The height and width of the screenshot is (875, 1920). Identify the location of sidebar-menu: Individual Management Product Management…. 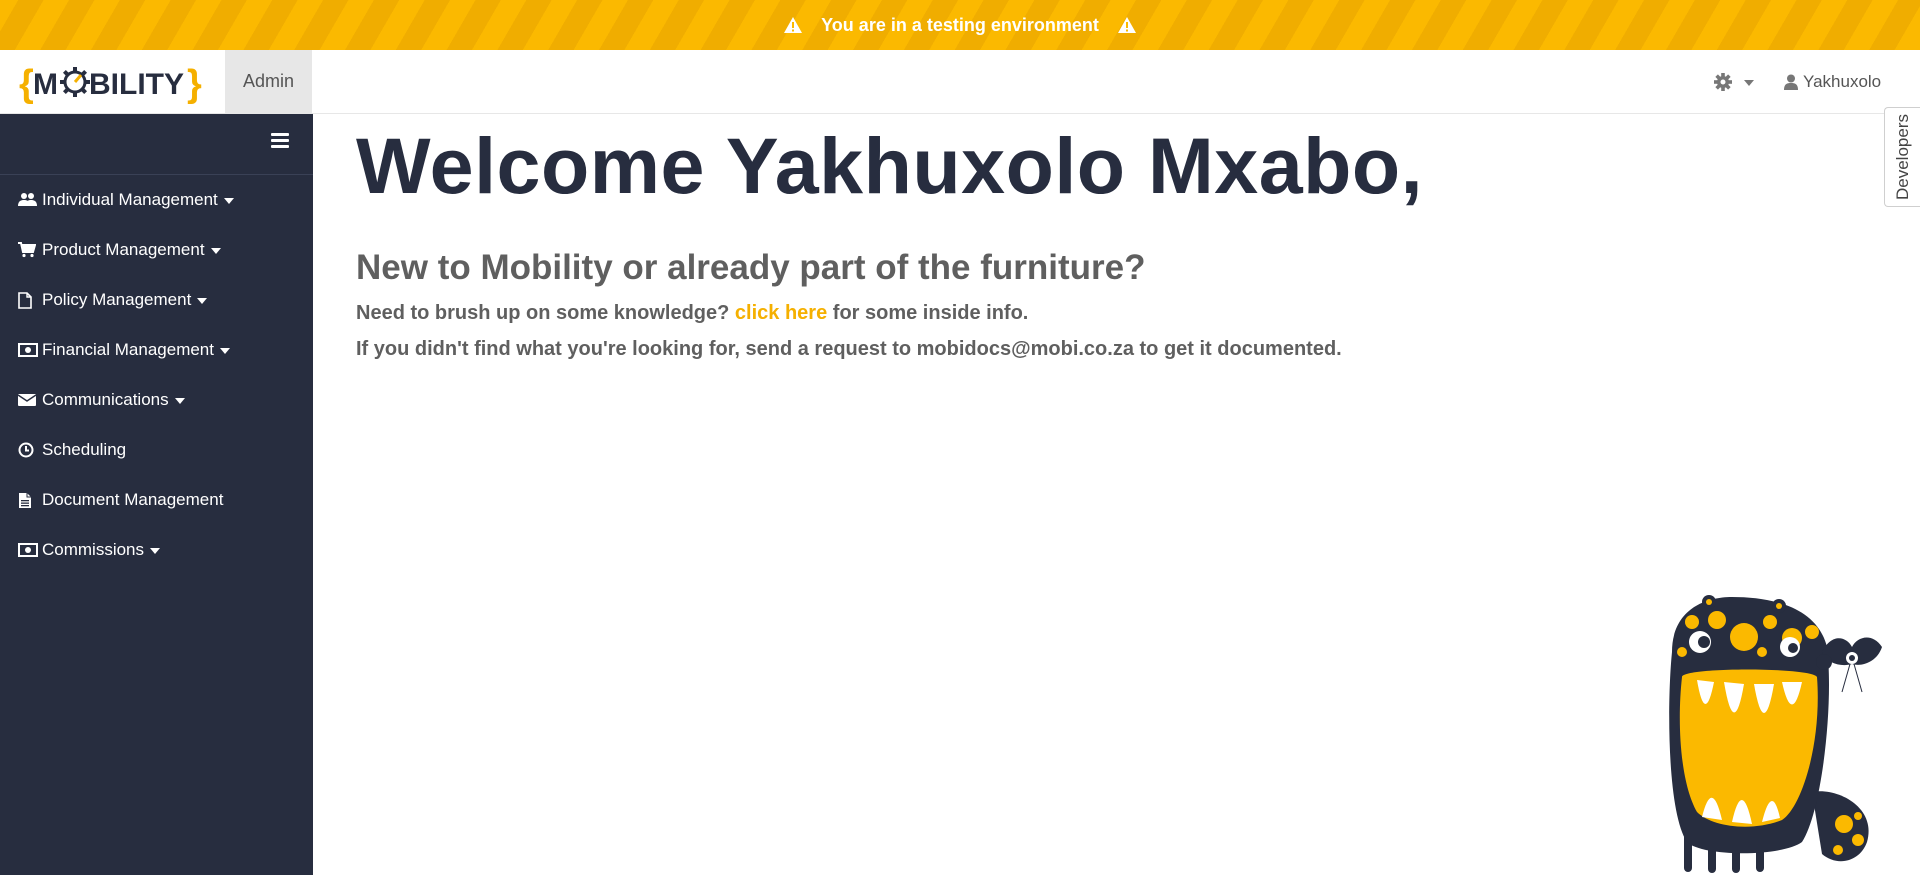
(156, 375).